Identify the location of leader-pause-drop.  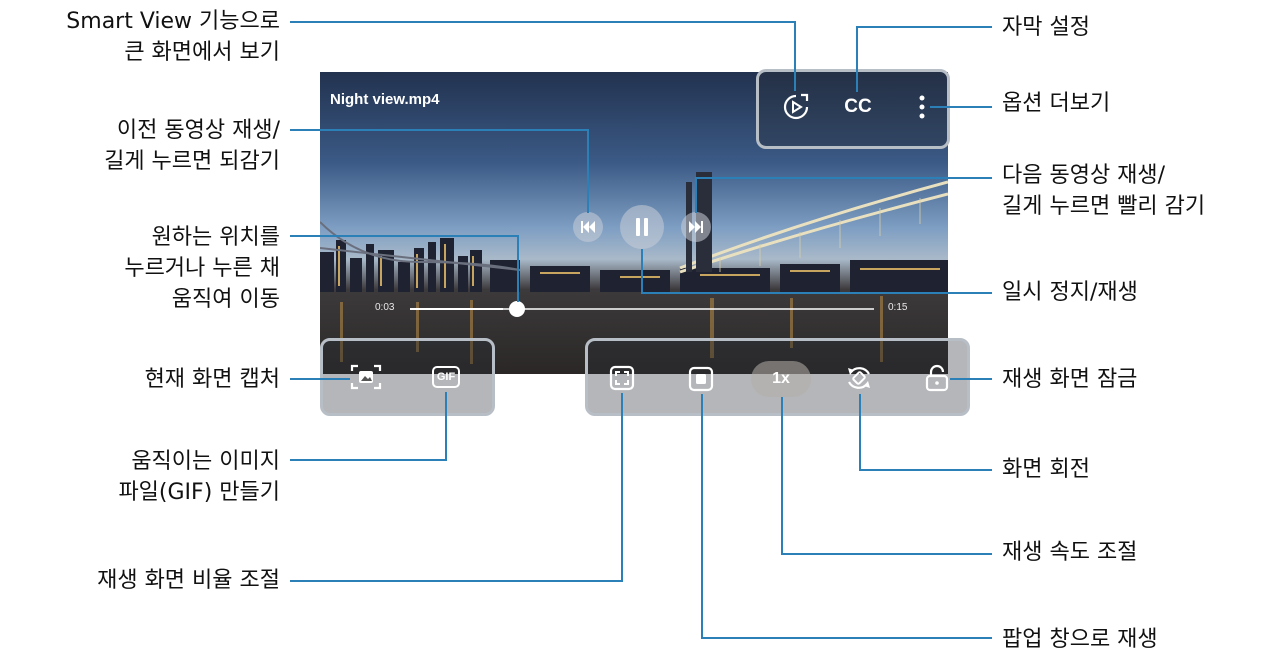
(642, 271).